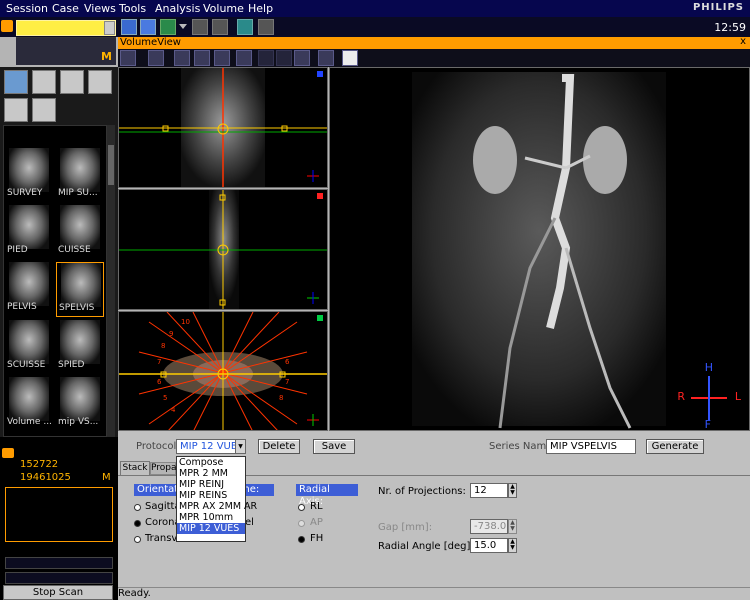  What do you see at coordinates (29, 175) in the screenshot?
I see `thumbnail-survey: SURVEY` at bounding box center [29, 175].